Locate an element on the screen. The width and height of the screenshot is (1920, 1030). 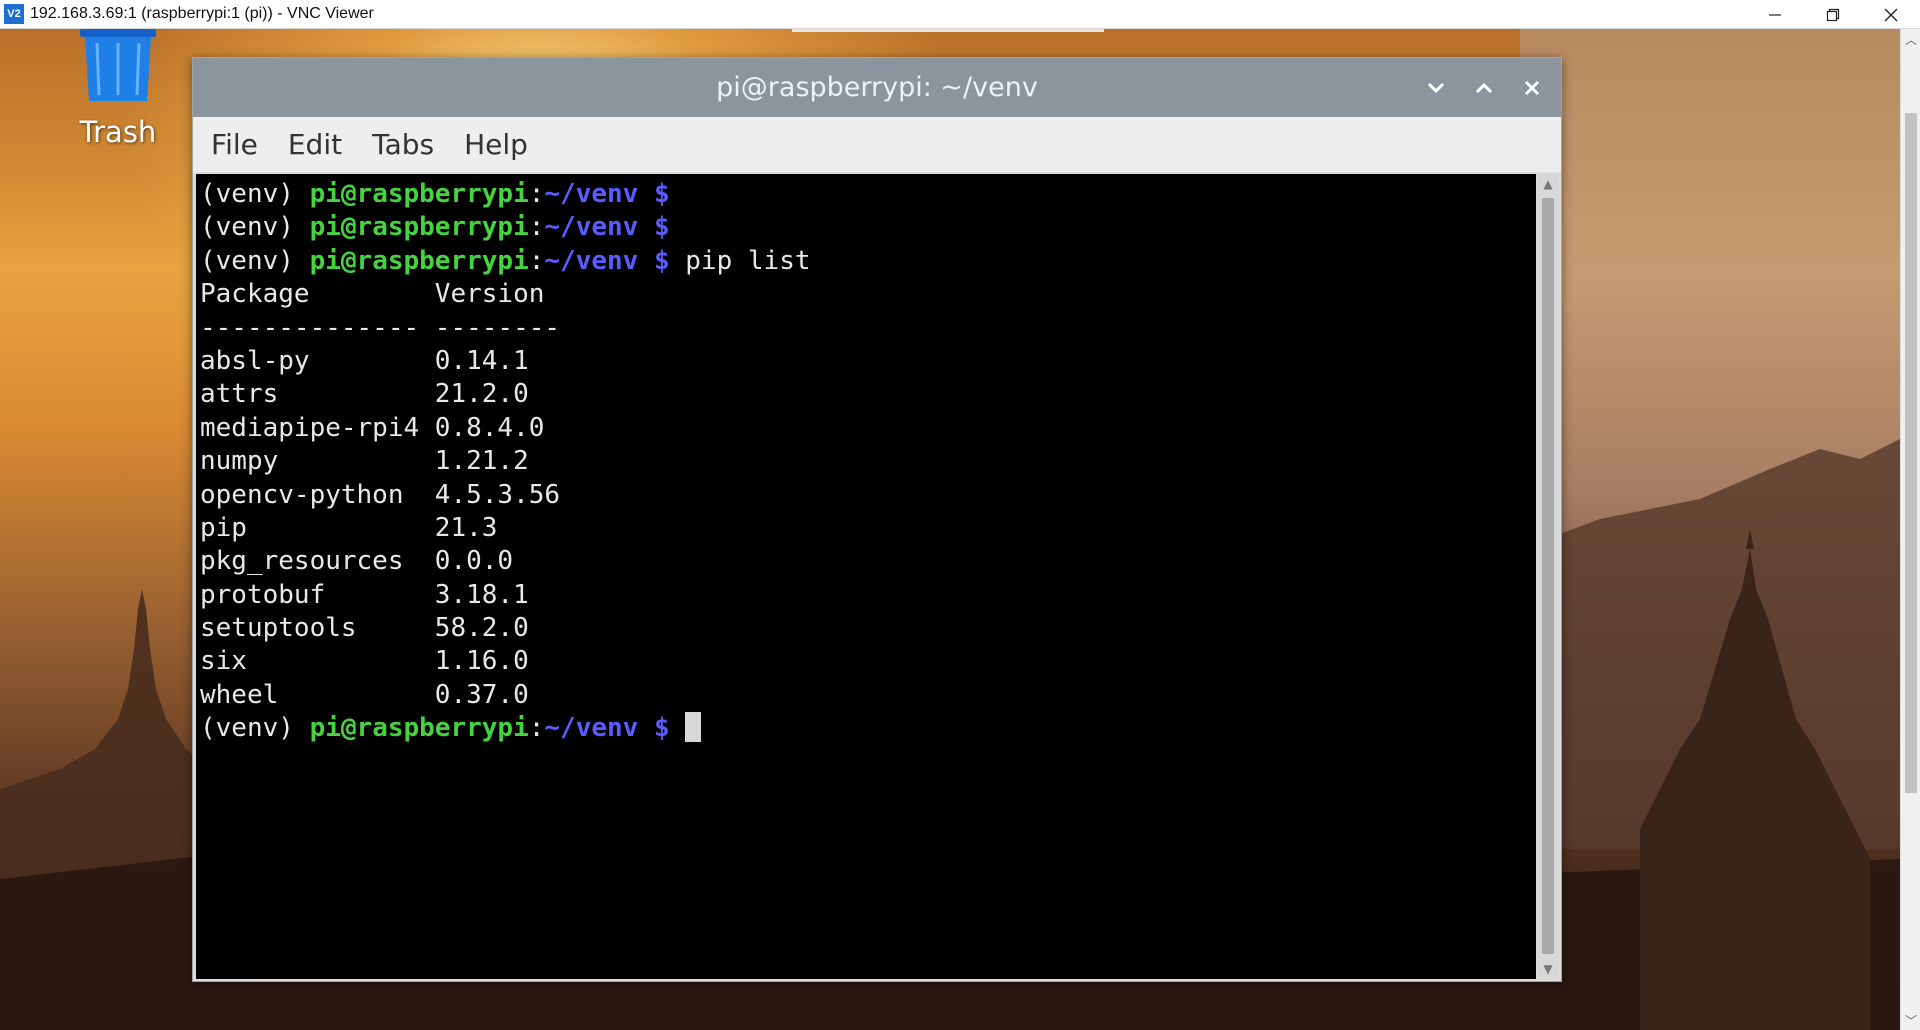
text-cursor is located at coordinates (693, 727).